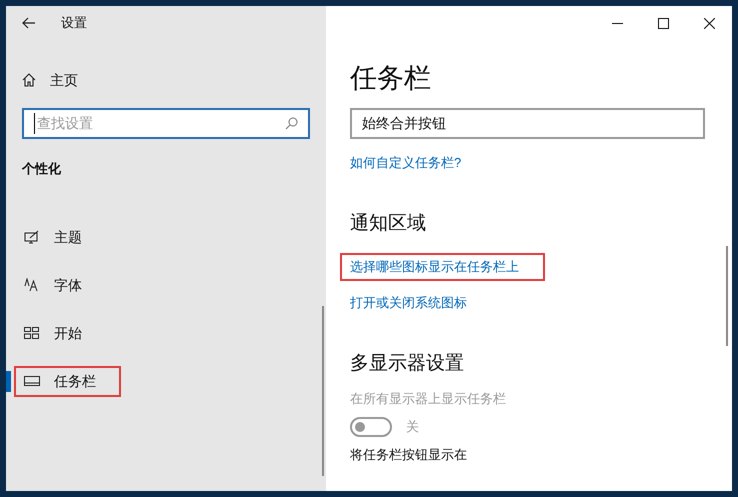 This screenshot has width=738, height=497. What do you see at coordinates (166, 80) in the screenshot?
I see `home-nav-item: 主页` at bounding box center [166, 80].